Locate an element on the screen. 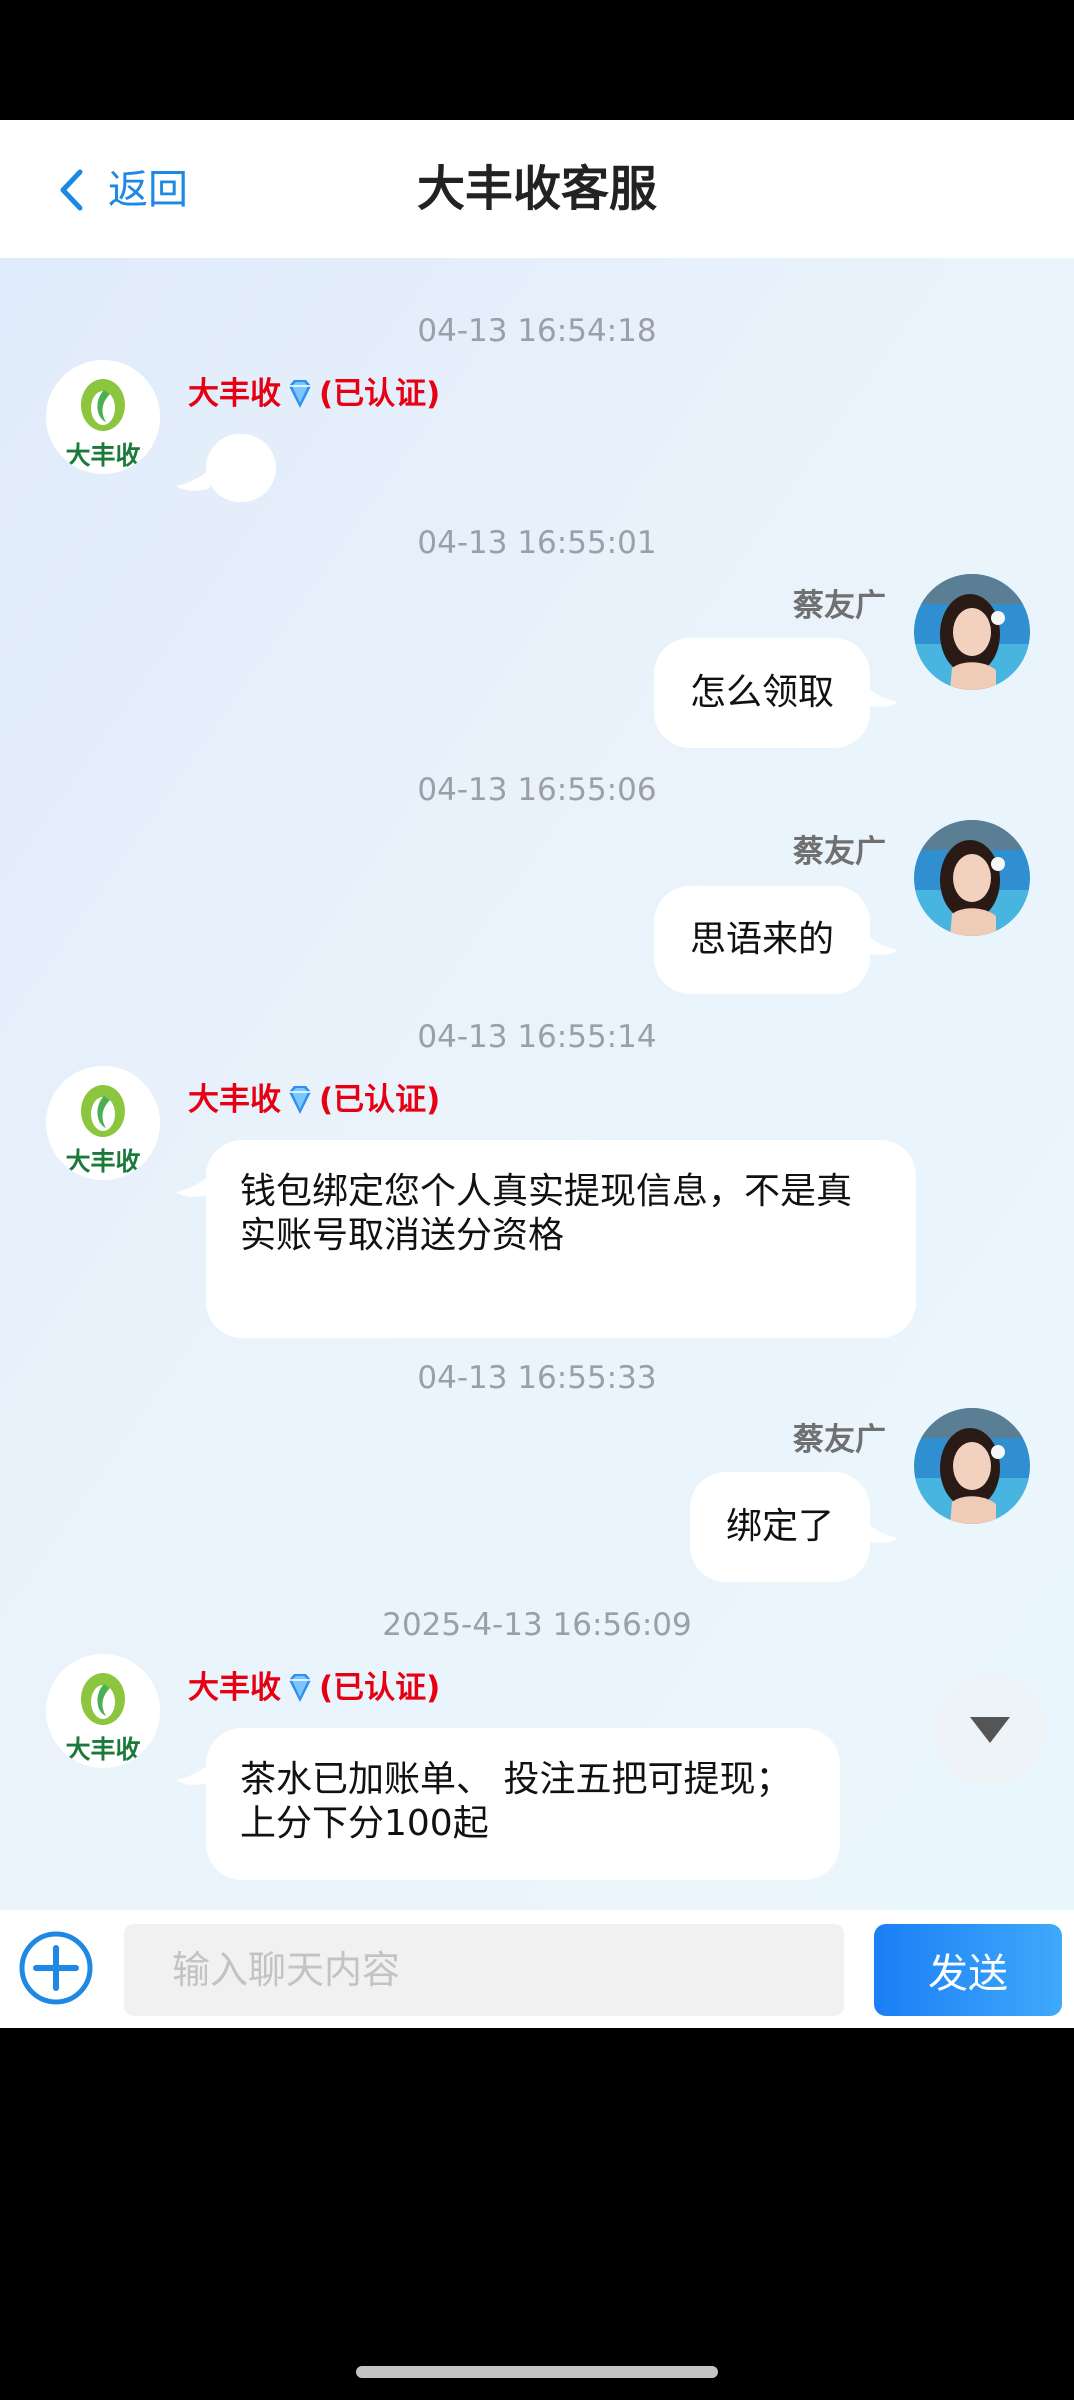  message-bubble: 钱包绑定您个人真实提现信息，不是真实账号取消送分资格 is located at coordinates (561, 1239).